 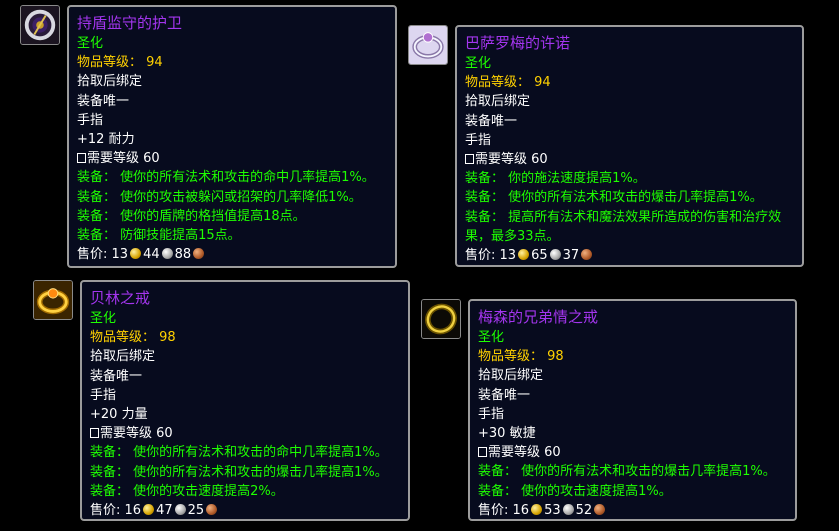 I want to click on stat-text: +12 耐力, so click(x=106, y=139).